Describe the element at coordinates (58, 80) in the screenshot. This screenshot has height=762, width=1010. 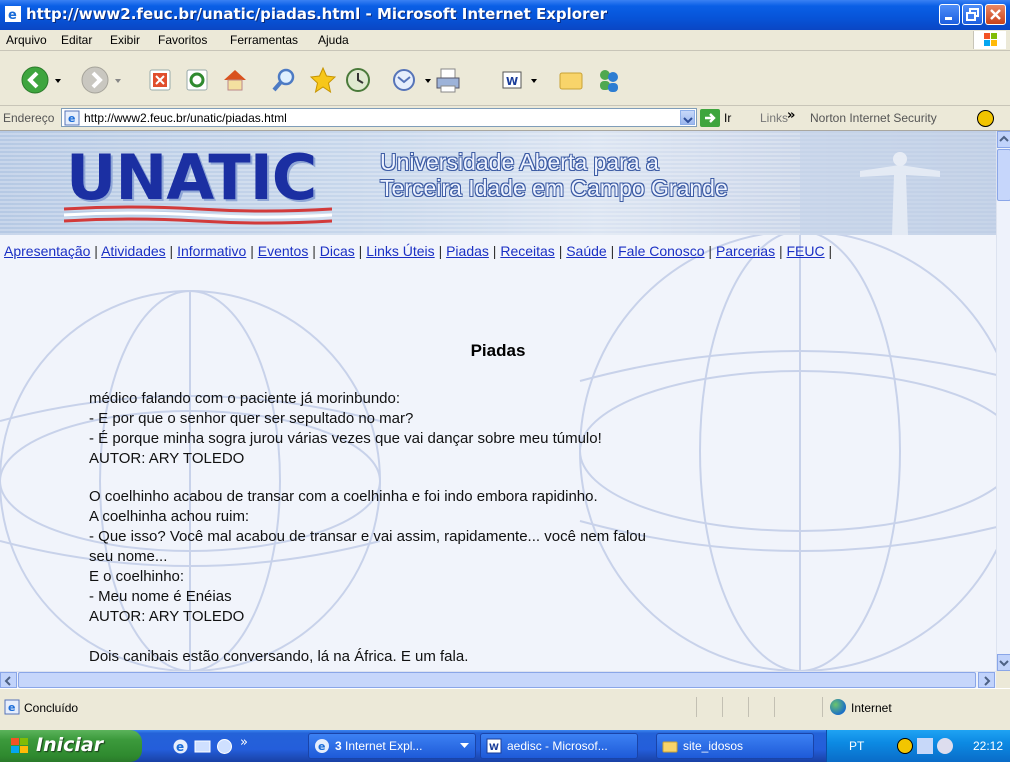
I see `back-dropdown-icon` at that location.